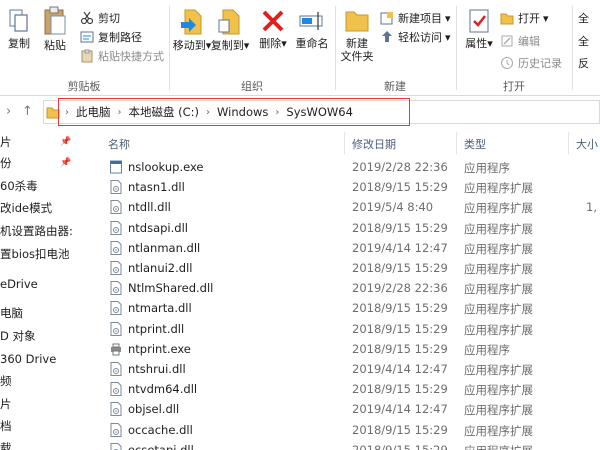  What do you see at coordinates (28, 359) in the screenshot?
I see `nav-item-label: 360 Drive` at bounding box center [28, 359].